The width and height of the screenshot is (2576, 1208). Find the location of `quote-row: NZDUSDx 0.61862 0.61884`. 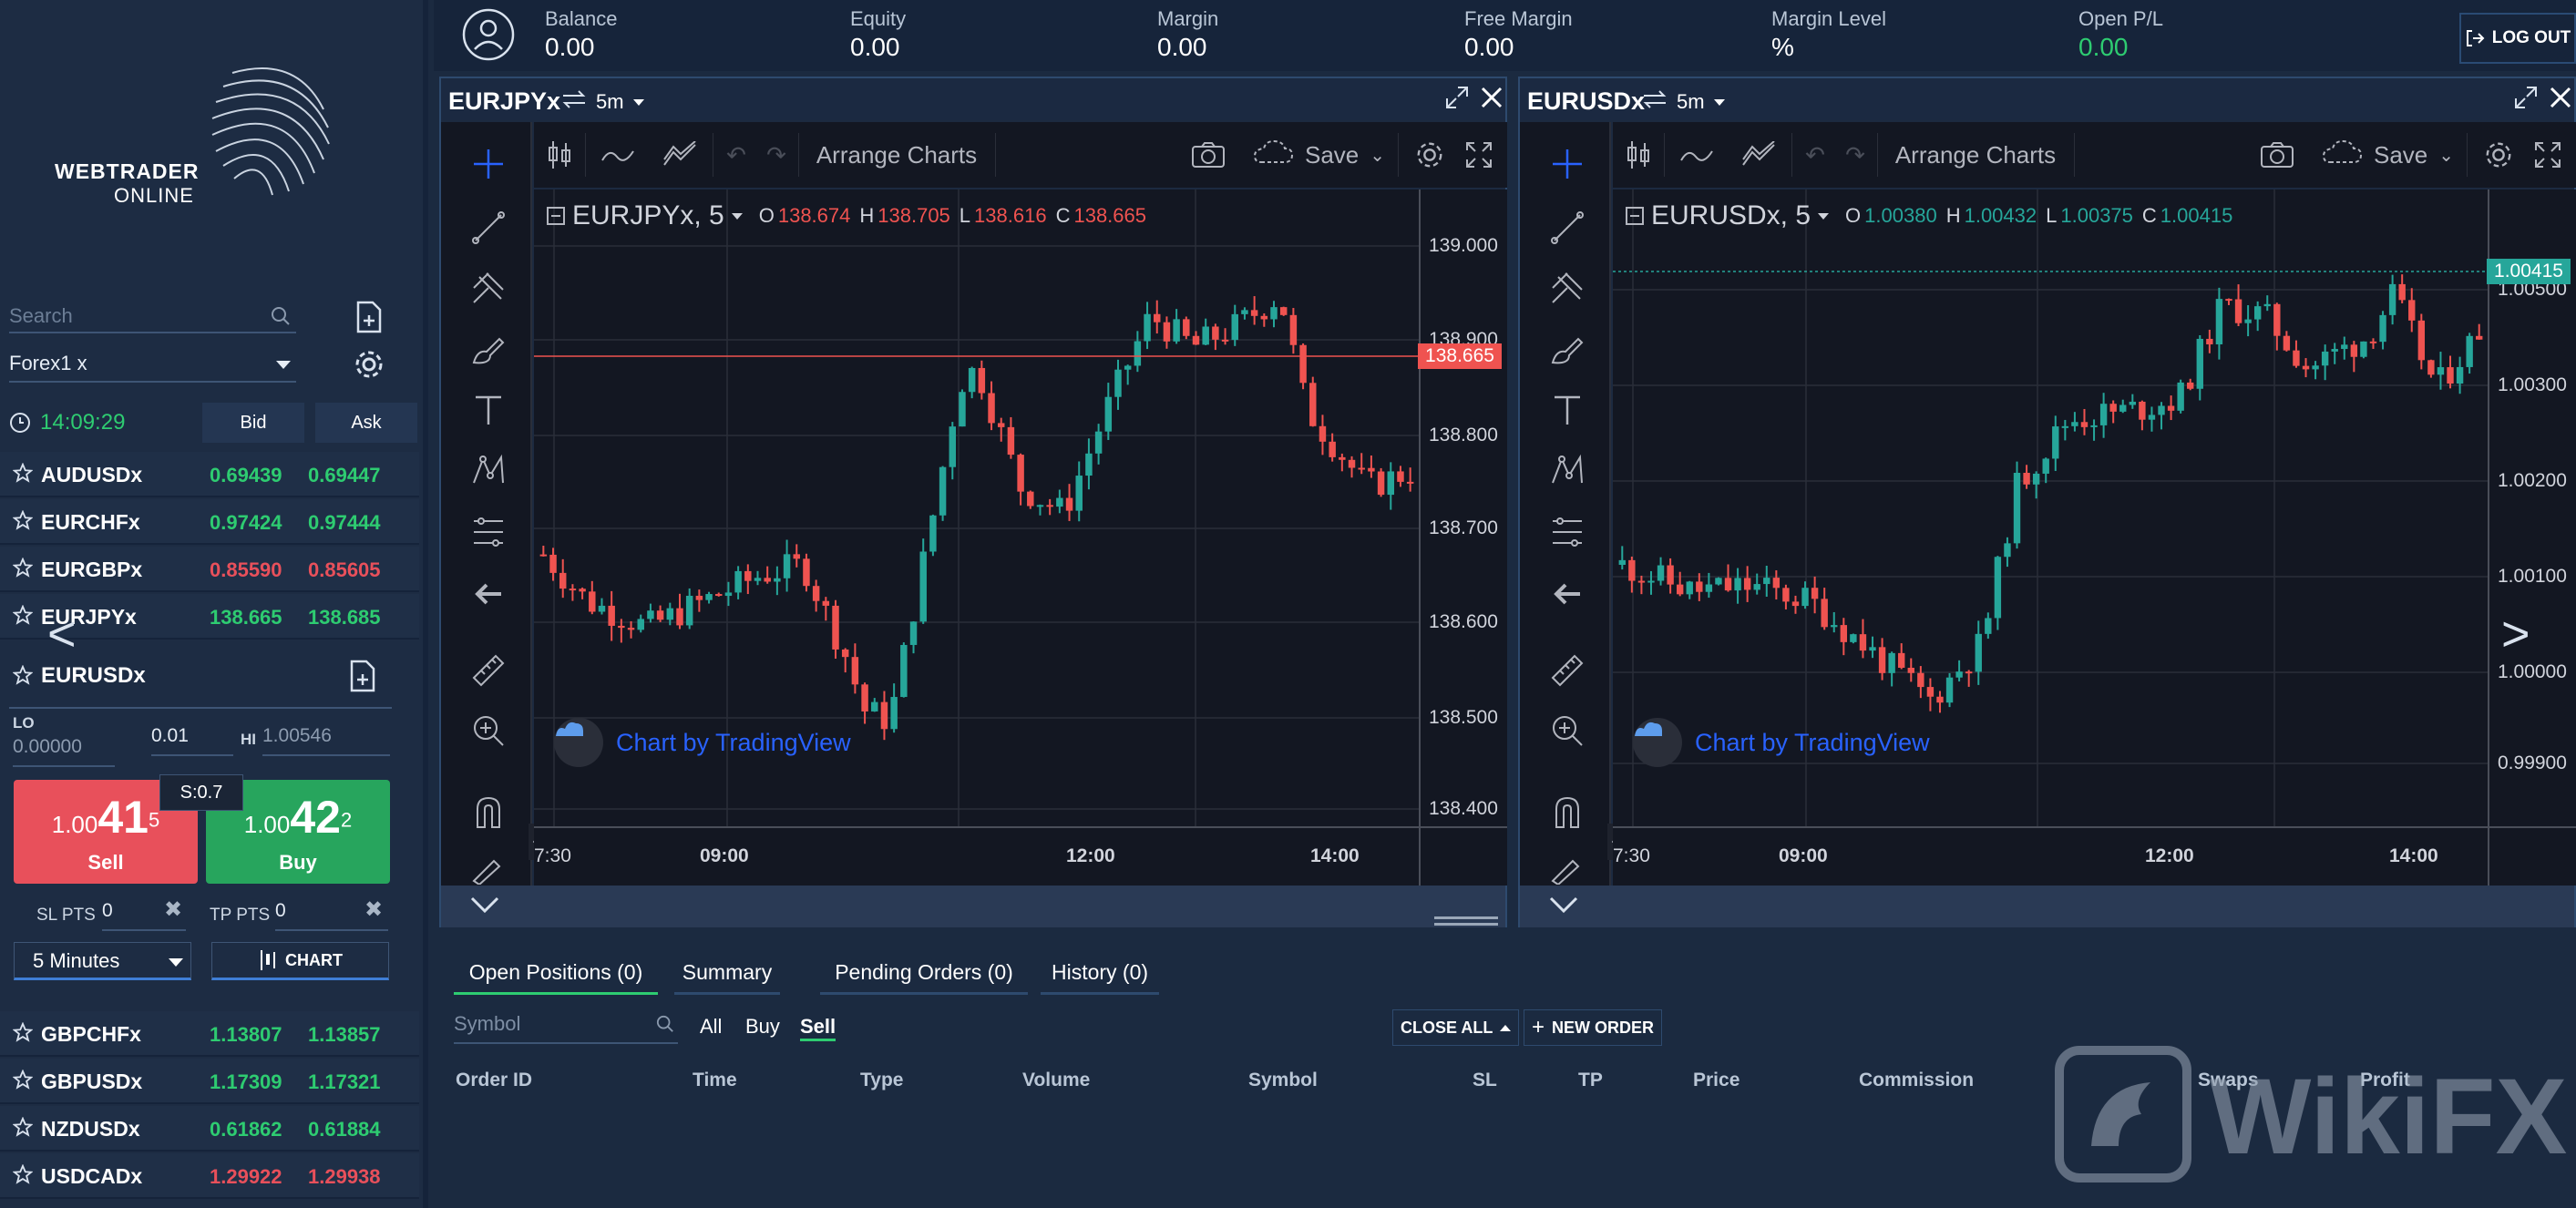

quote-row: NZDUSDx 0.61862 0.61884 is located at coordinates (209, 1129).